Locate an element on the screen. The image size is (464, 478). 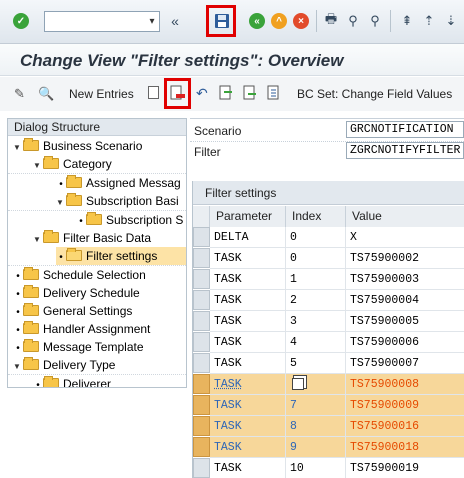
delete-icon is located at coordinates (178, 93).